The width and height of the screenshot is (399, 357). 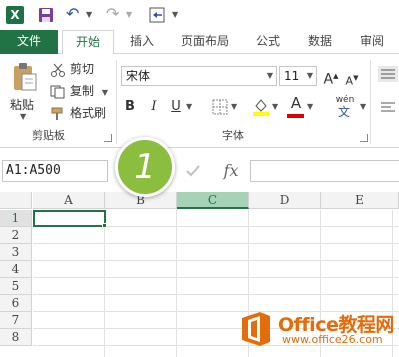 What do you see at coordinates (16, 235) in the screenshot?
I see `row-header: 2` at bounding box center [16, 235].